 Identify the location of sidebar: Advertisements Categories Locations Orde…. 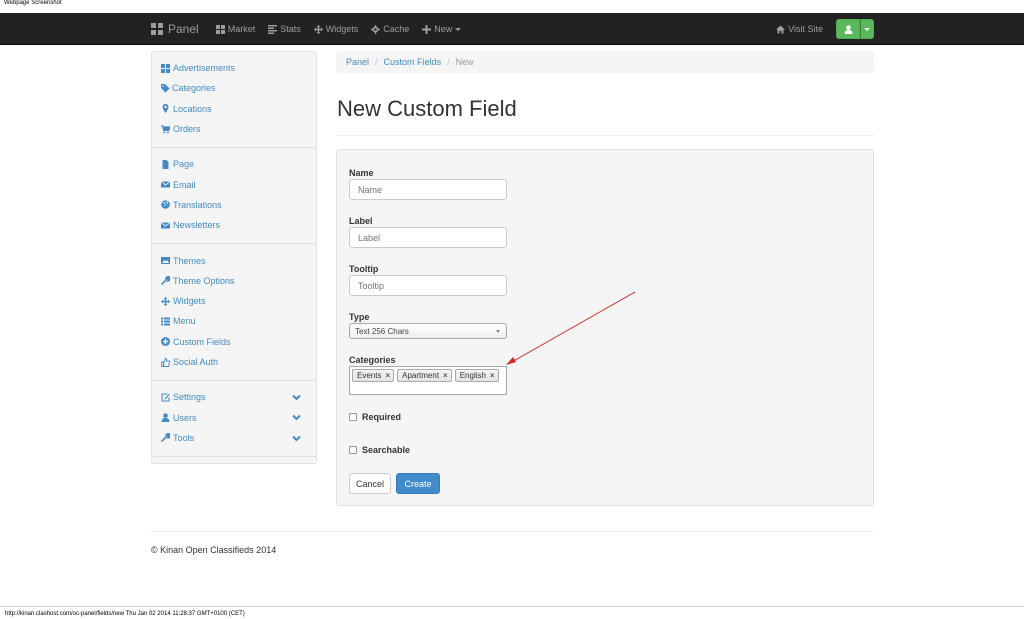
(234, 257).